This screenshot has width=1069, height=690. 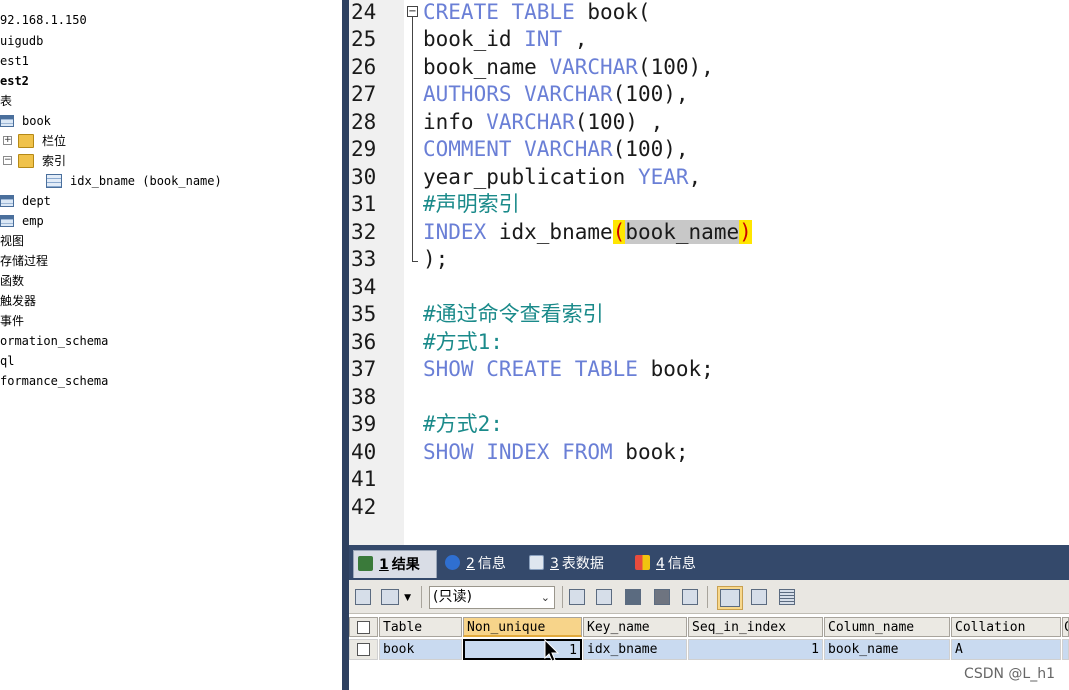 What do you see at coordinates (887, 627) in the screenshot?
I see `column-header: Column_name` at bounding box center [887, 627].